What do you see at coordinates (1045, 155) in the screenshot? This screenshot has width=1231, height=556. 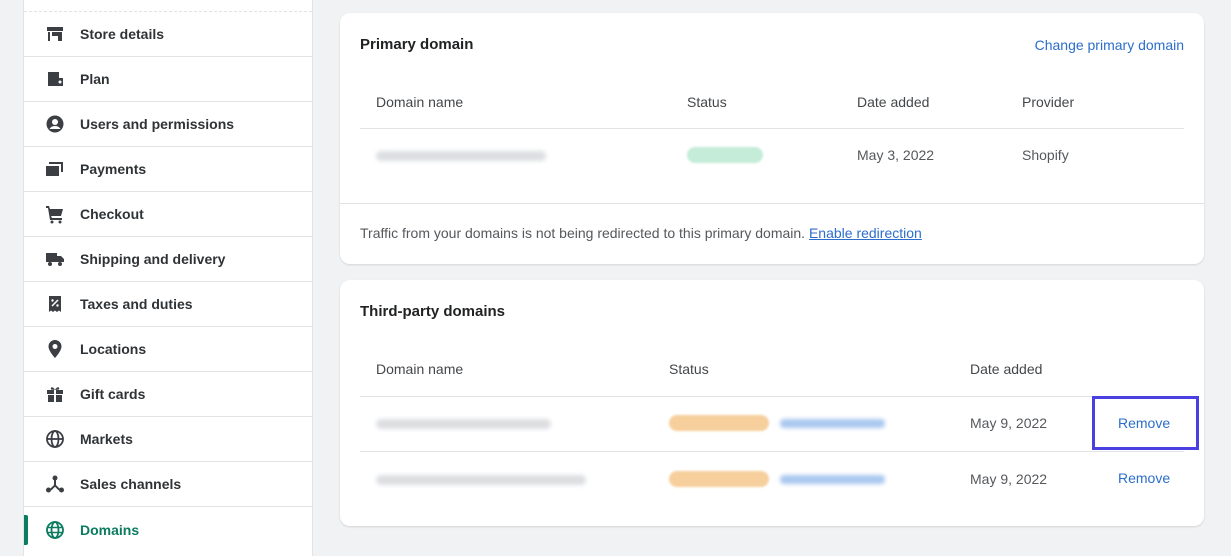 I see `provider: Shopify` at bounding box center [1045, 155].